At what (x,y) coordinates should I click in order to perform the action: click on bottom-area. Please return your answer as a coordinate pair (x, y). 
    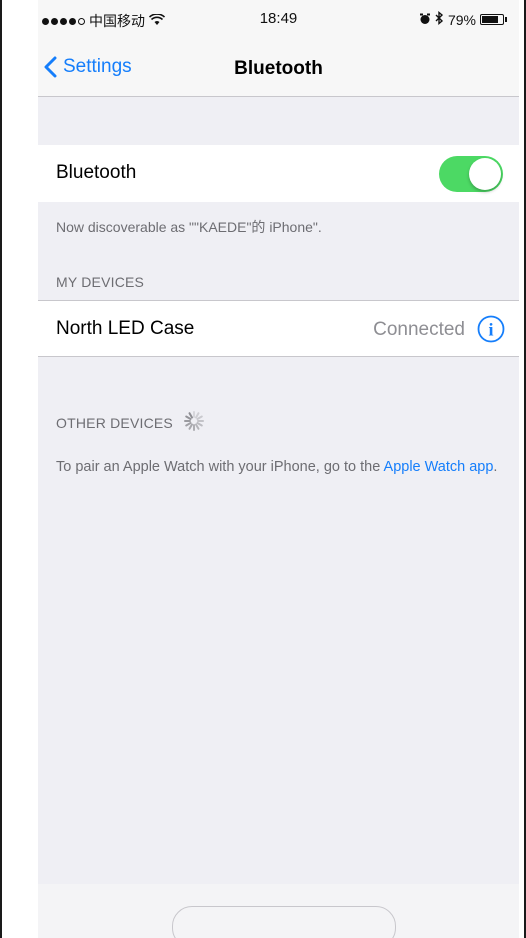
    Looking at the image, I should click on (278, 911).